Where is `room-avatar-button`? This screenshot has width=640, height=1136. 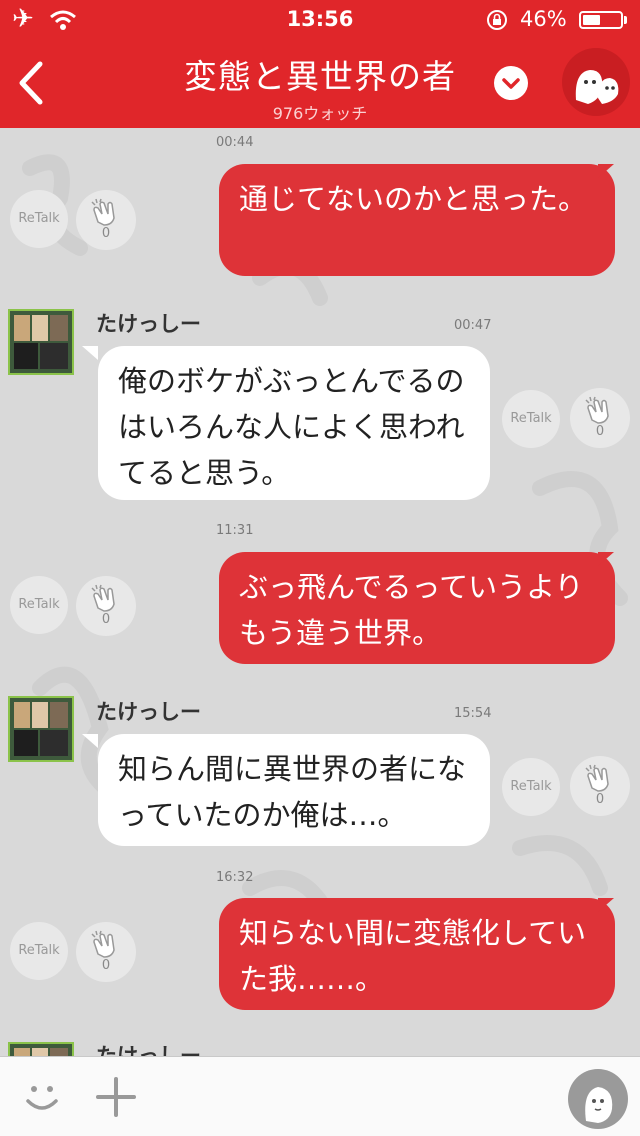
room-avatar-button is located at coordinates (596, 82).